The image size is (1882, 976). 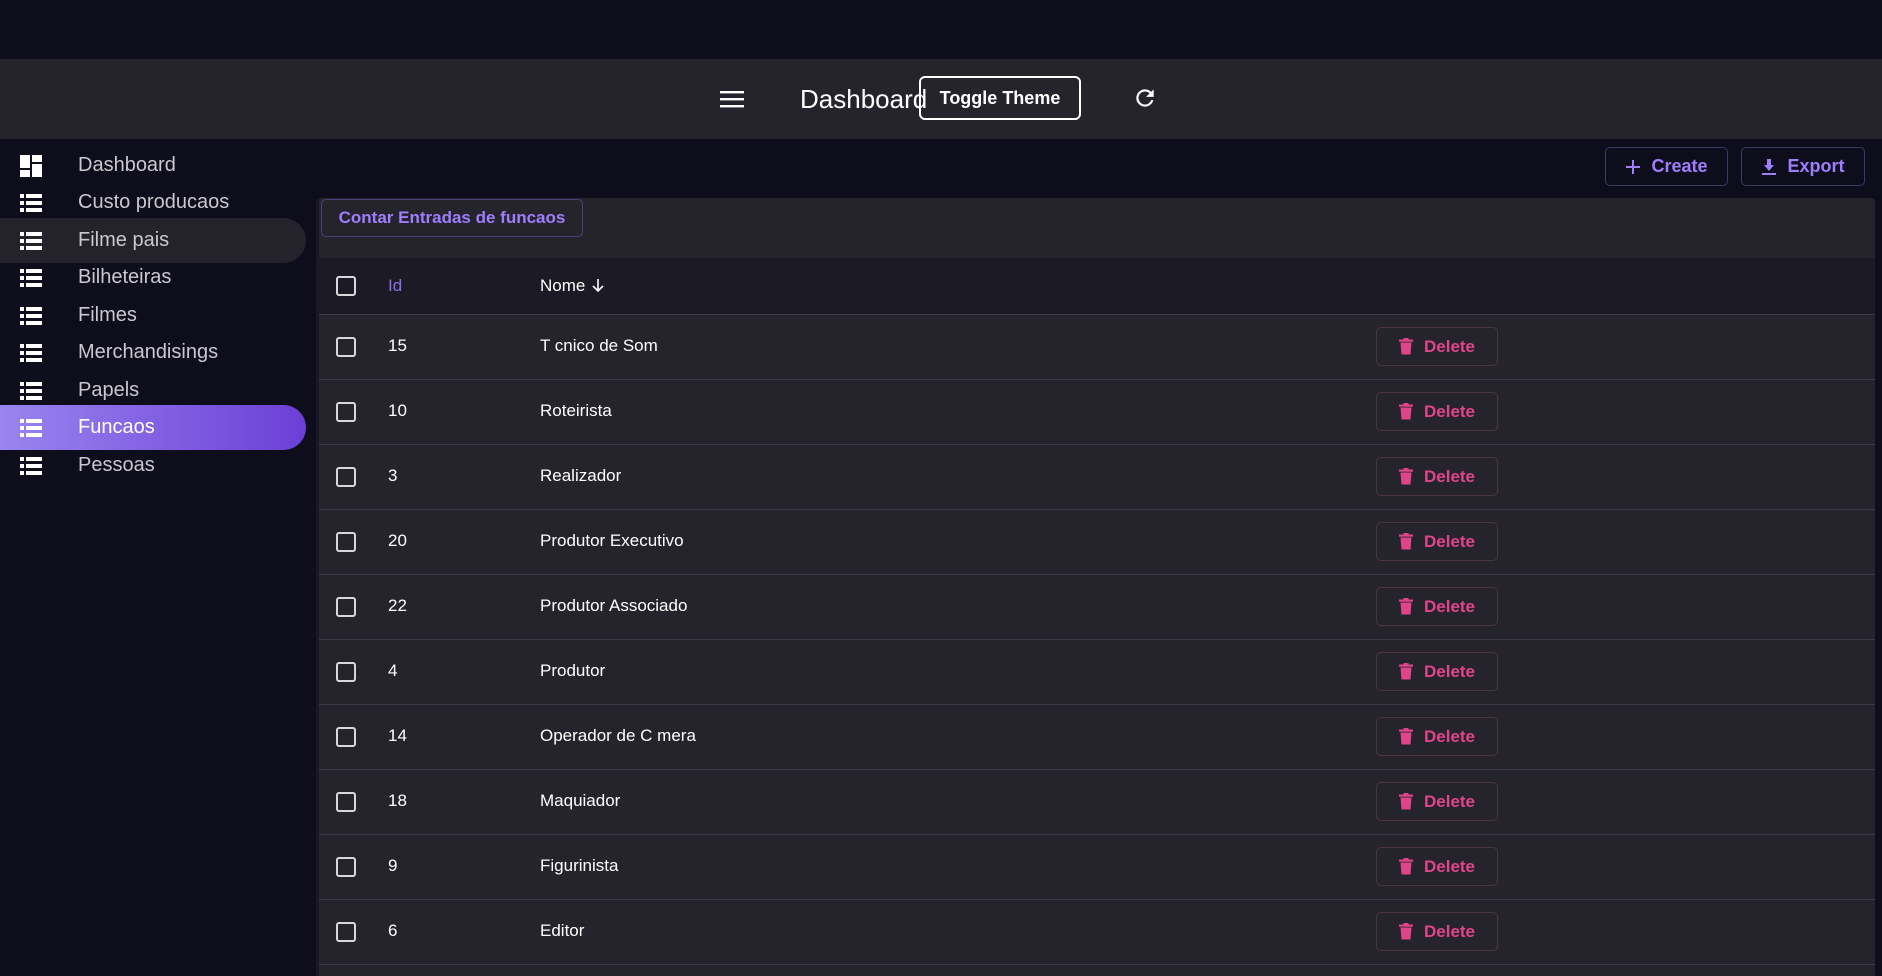 I want to click on table-header: Id Nome, so click(x=1097, y=286).